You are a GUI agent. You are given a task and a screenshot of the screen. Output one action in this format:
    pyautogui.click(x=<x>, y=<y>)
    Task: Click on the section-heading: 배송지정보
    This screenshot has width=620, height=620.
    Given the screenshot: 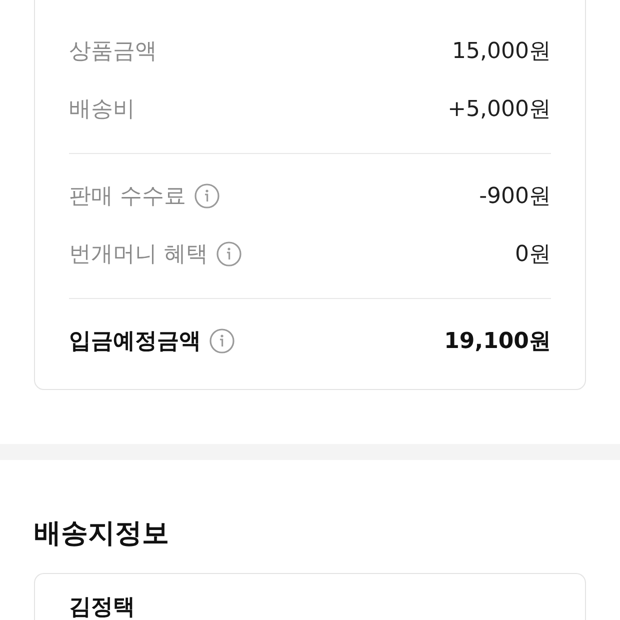 What is the action you would take?
    pyautogui.click(x=102, y=534)
    